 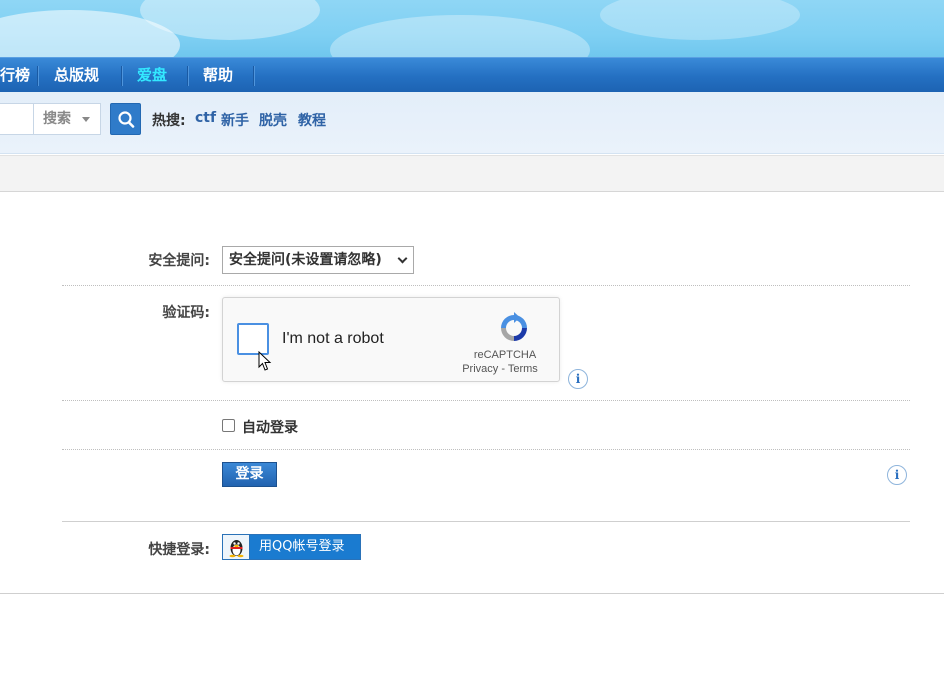 I want to click on nav-item-aipan: 爱盘, so click(x=152, y=75).